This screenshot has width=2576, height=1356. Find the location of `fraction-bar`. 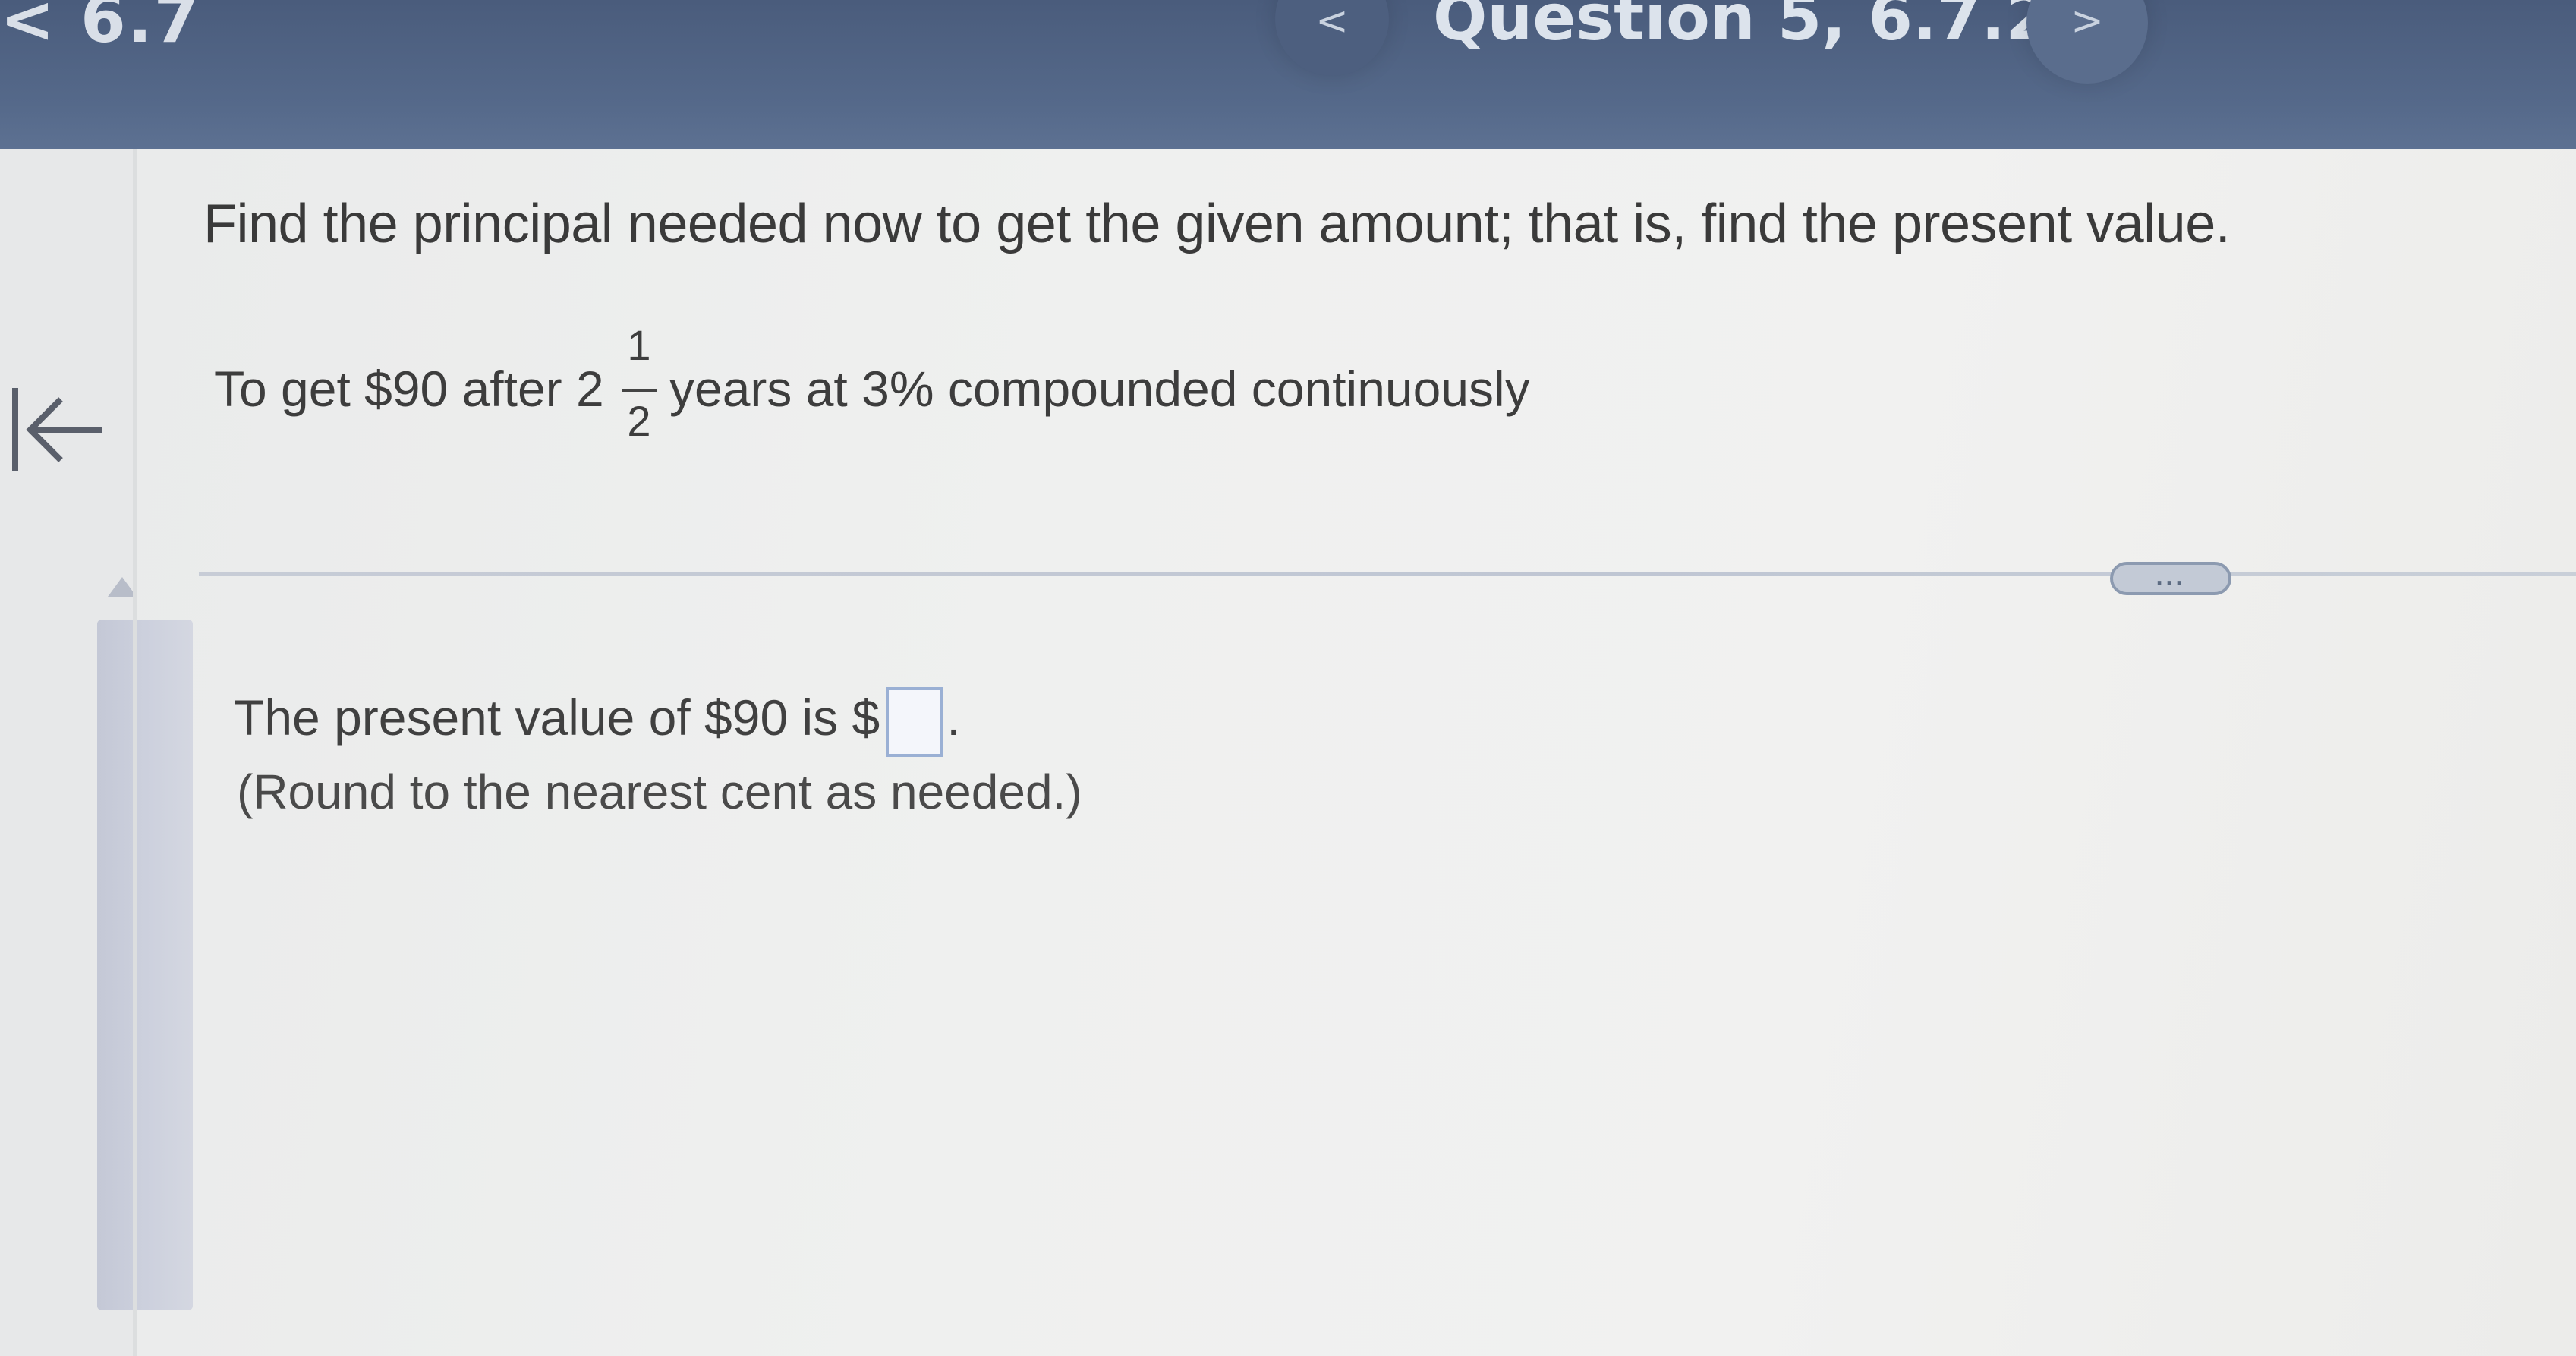

fraction-bar is located at coordinates (639, 390).